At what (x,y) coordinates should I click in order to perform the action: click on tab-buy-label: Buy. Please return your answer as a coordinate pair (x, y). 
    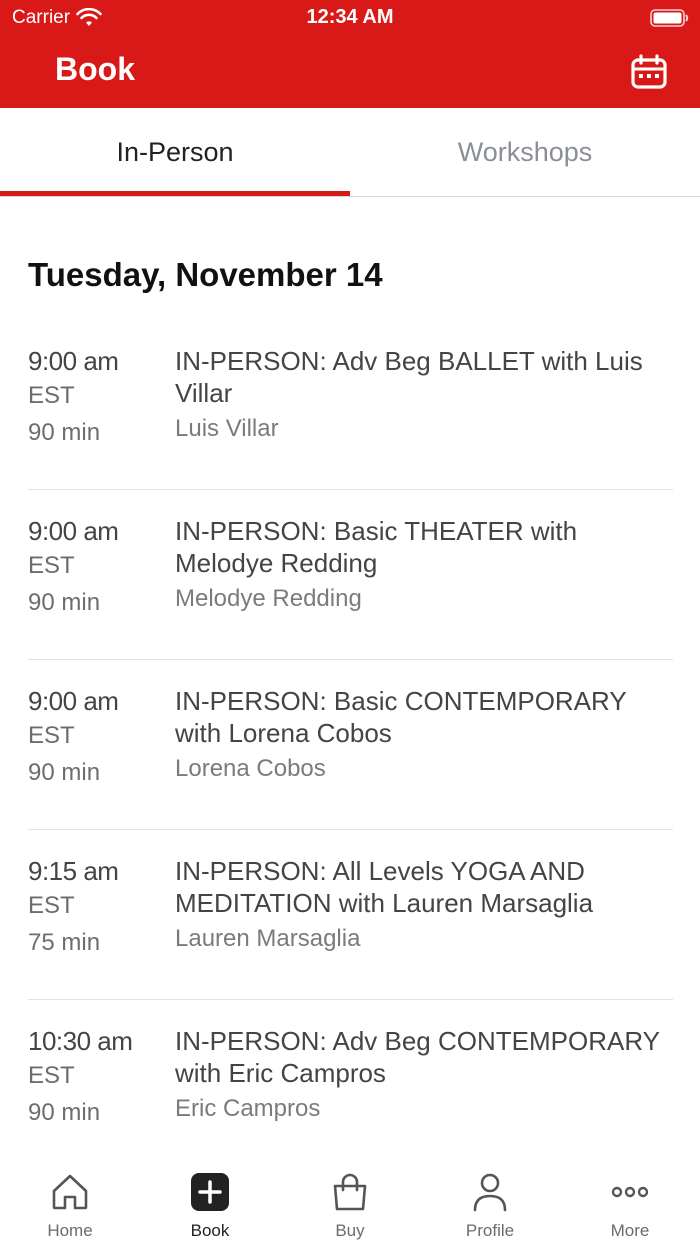
    Looking at the image, I should click on (350, 1230).